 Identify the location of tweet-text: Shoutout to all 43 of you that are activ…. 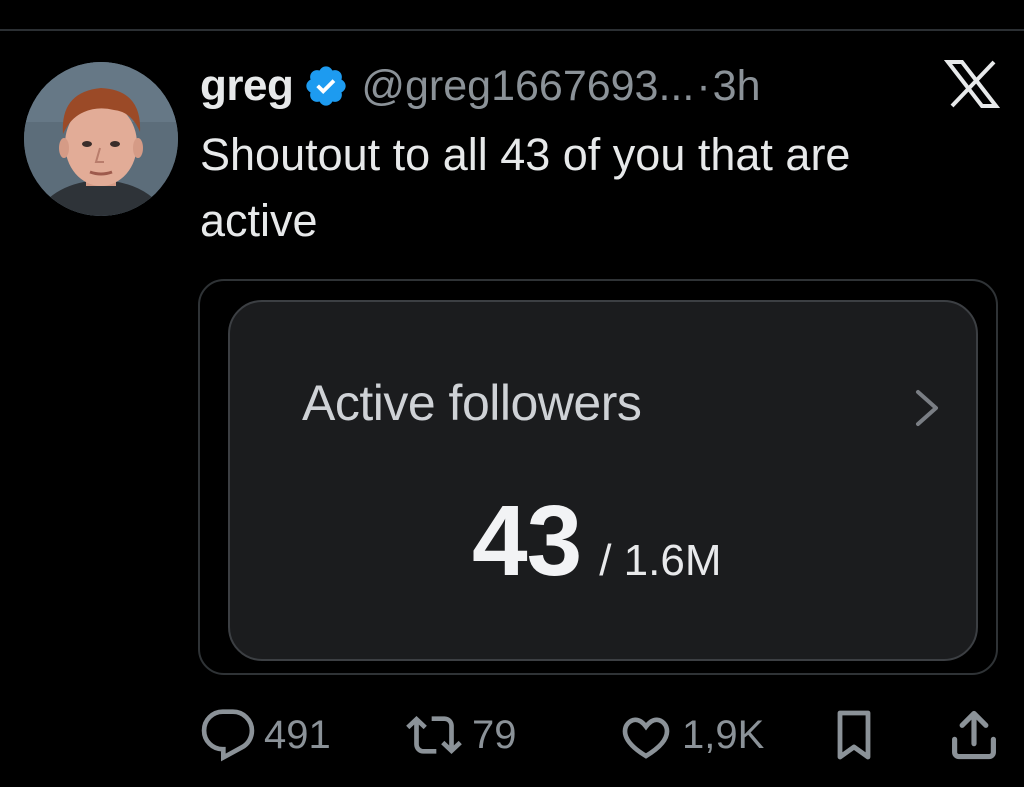
(525, 187).